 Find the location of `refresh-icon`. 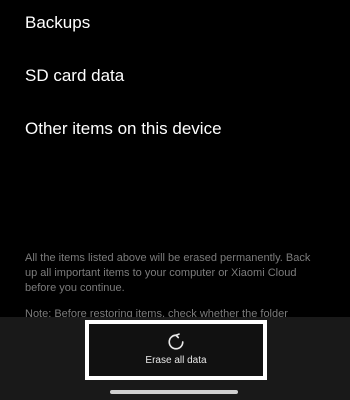

refresh-icon is located at coordinates (176, 341).